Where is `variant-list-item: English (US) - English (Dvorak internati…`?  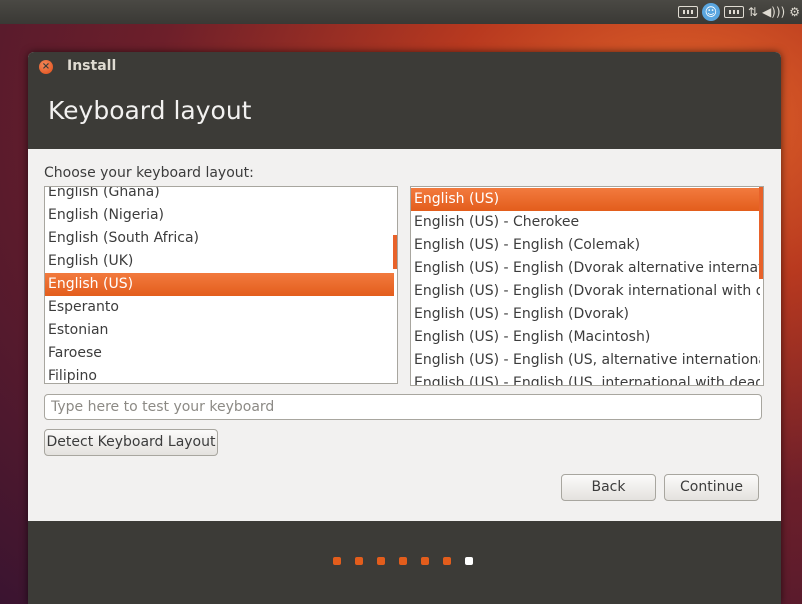
variant-list-item: English (US) - English (Dvorak internati… is located at coordinates (585, 291).